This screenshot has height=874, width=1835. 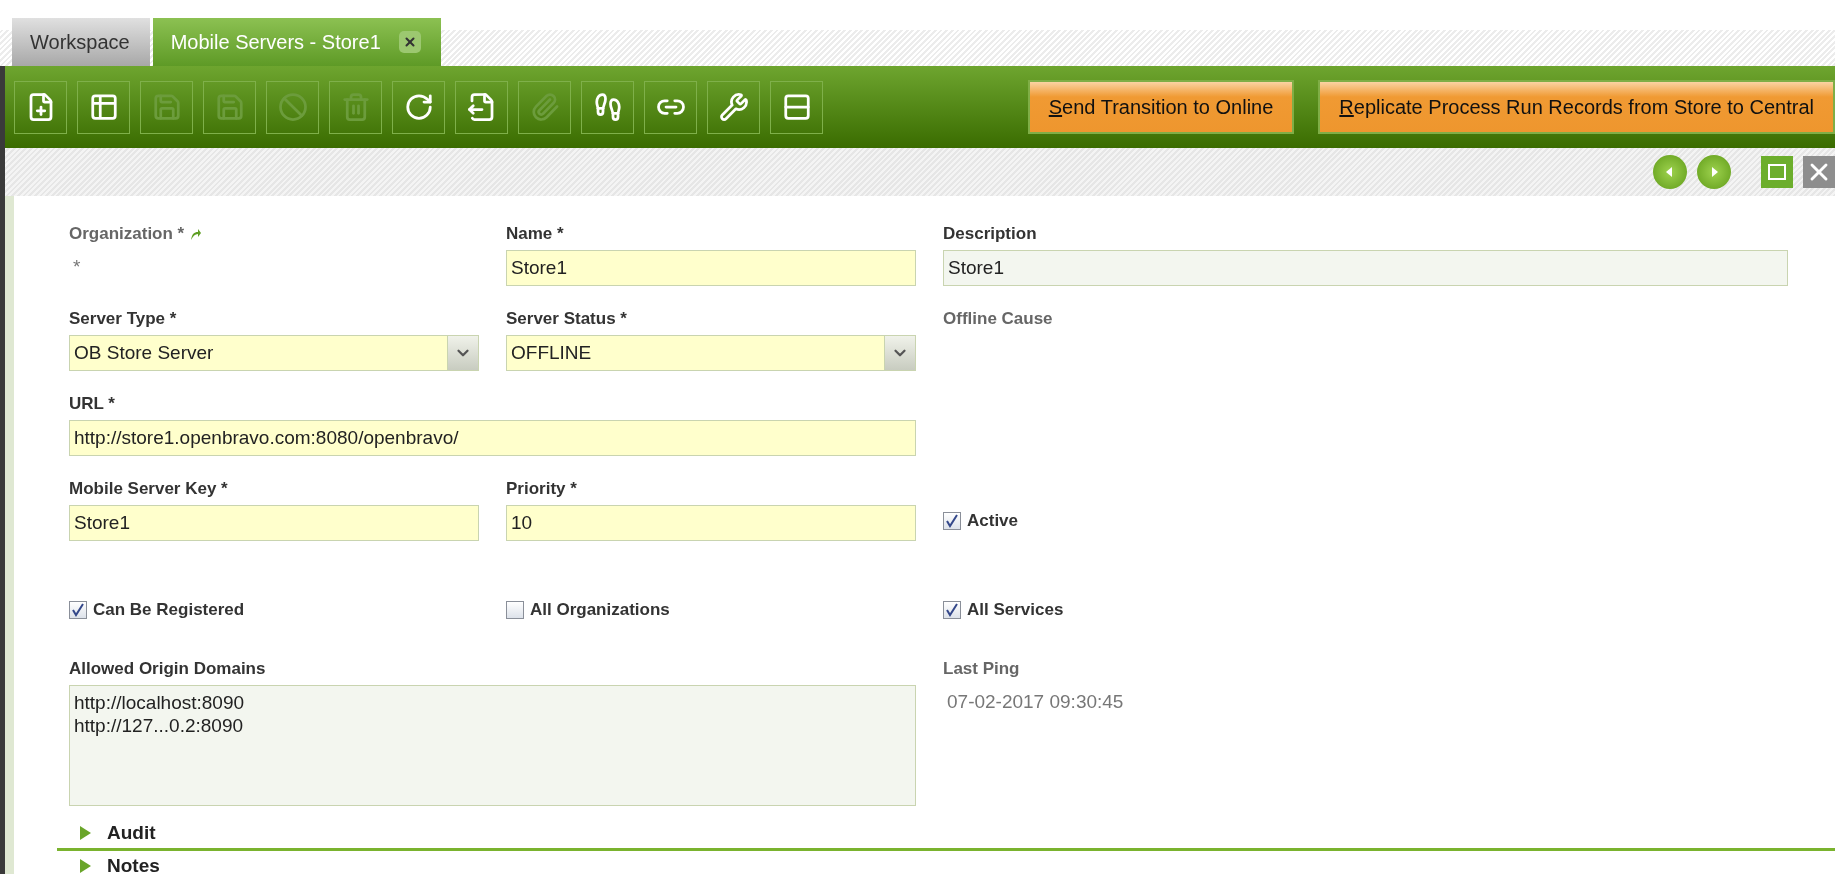 What do you see at coordinates (600, 610) in the screenshot?
I see `checkbox-label: All Organizations` at bounding box center [600, 610].